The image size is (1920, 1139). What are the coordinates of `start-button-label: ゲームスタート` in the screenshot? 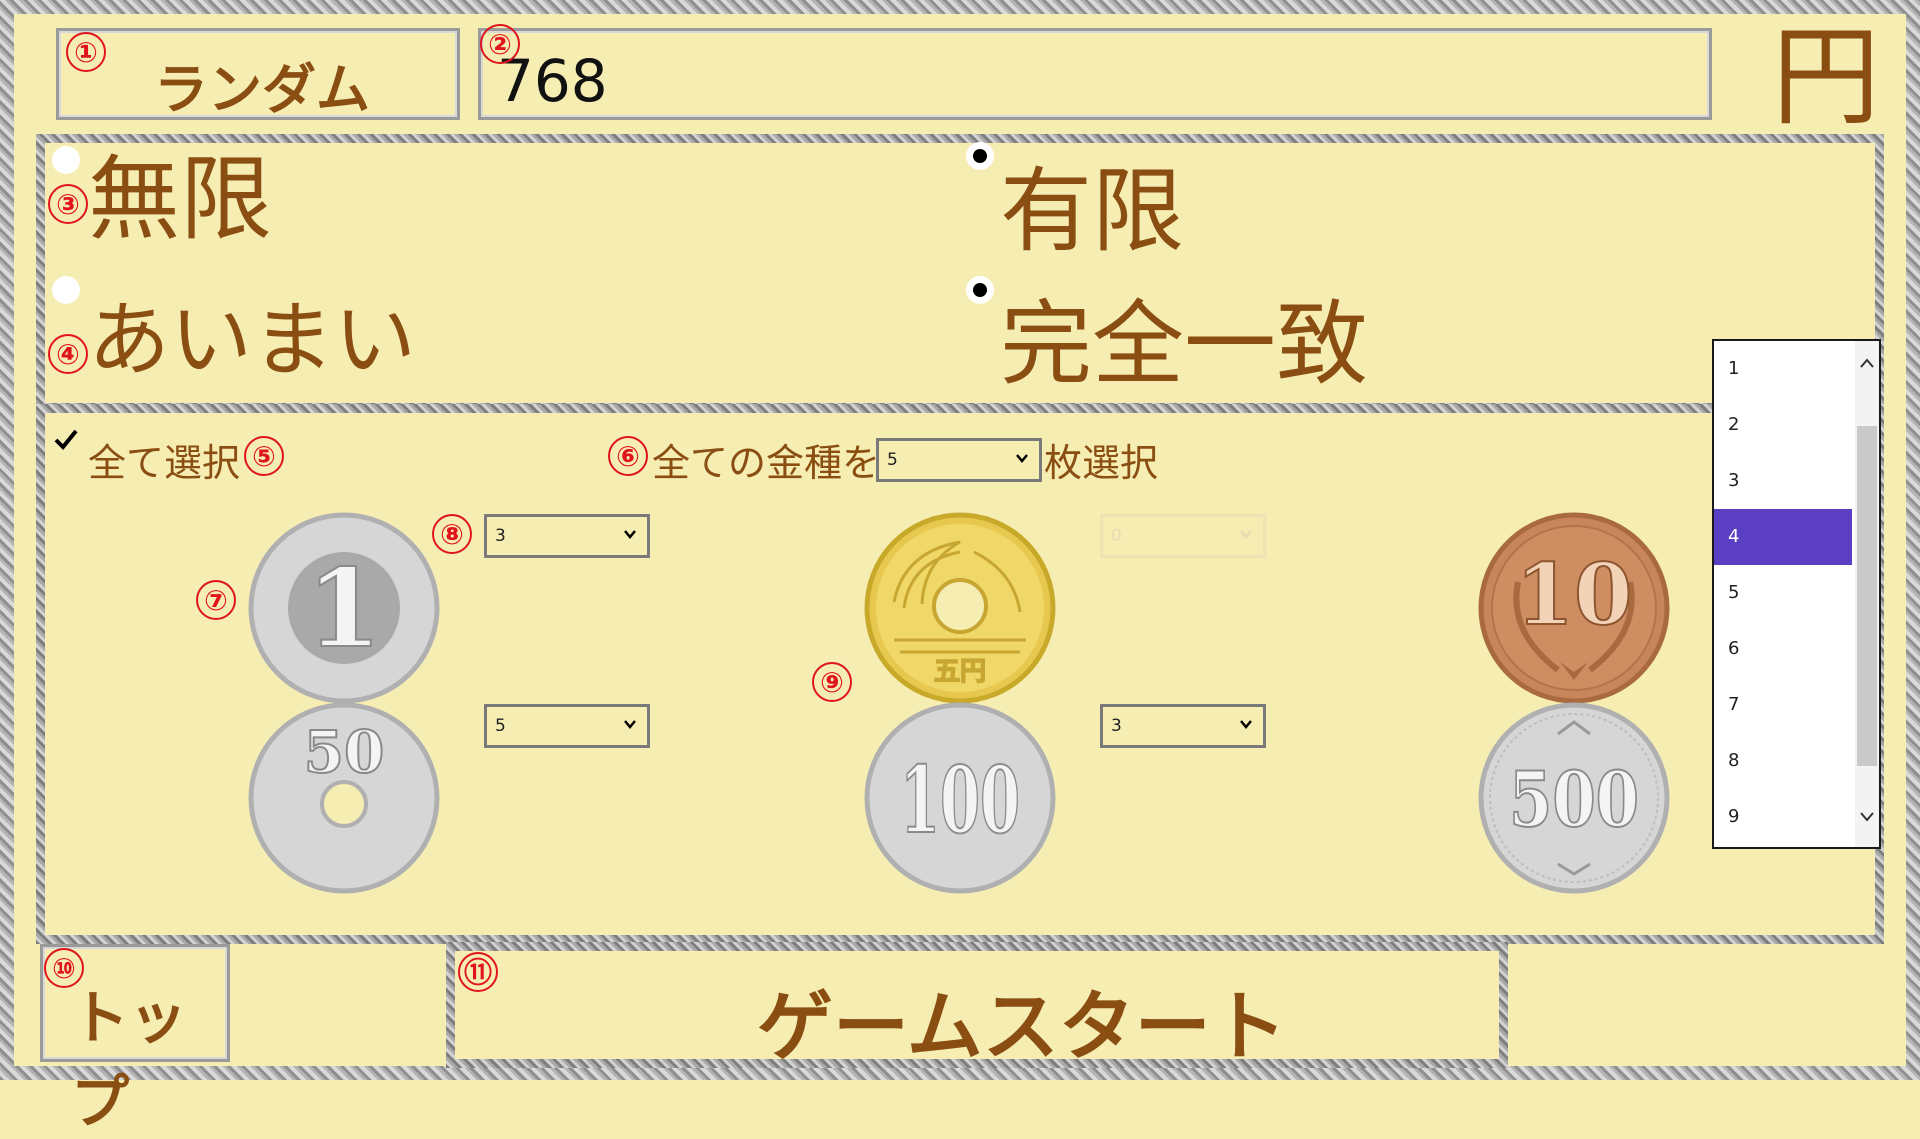 It's located at (1022, 1026).